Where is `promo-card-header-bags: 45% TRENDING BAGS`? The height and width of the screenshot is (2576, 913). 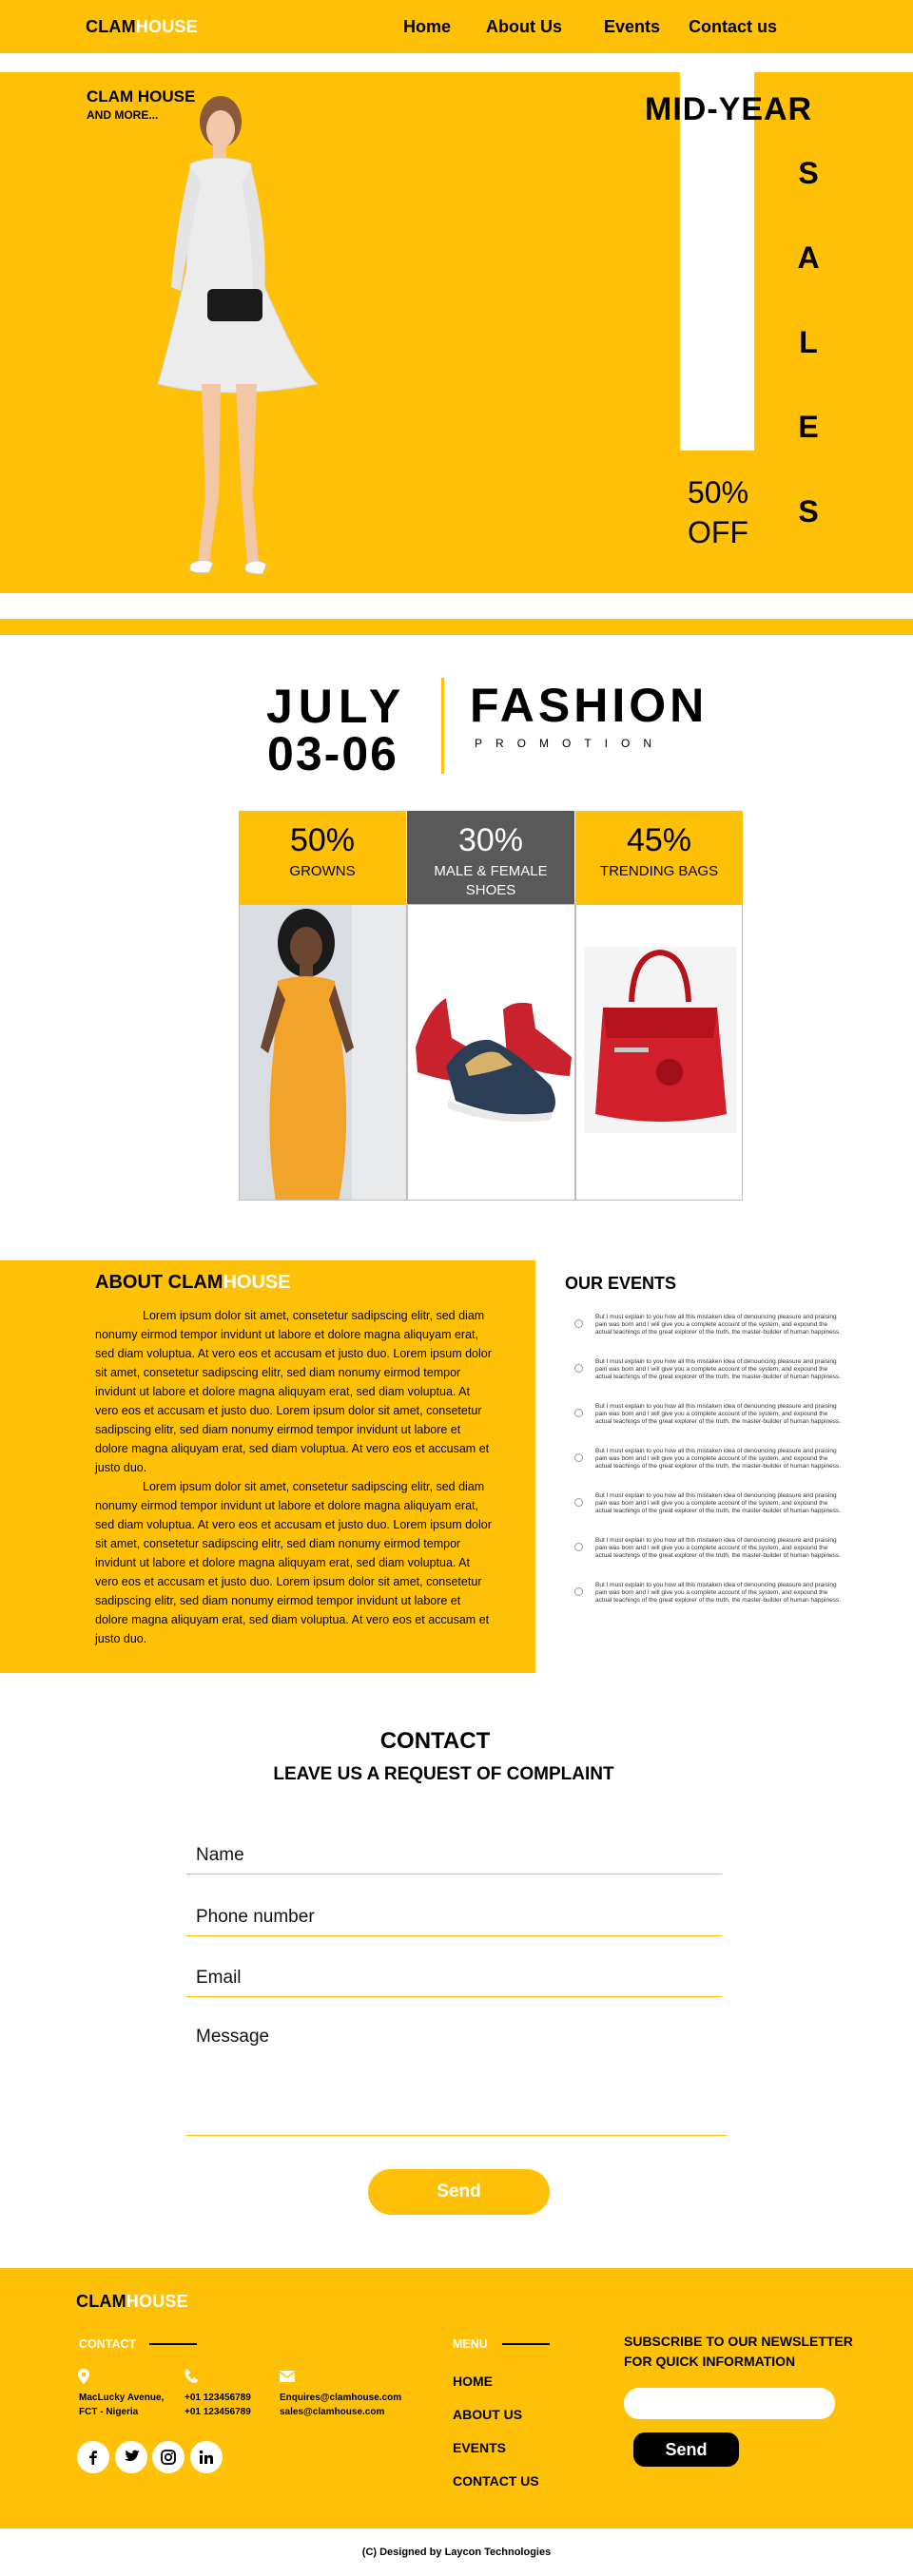 promo-card-header-bags: 45% TRENDING BAGS is located at coordinates (659, 857).